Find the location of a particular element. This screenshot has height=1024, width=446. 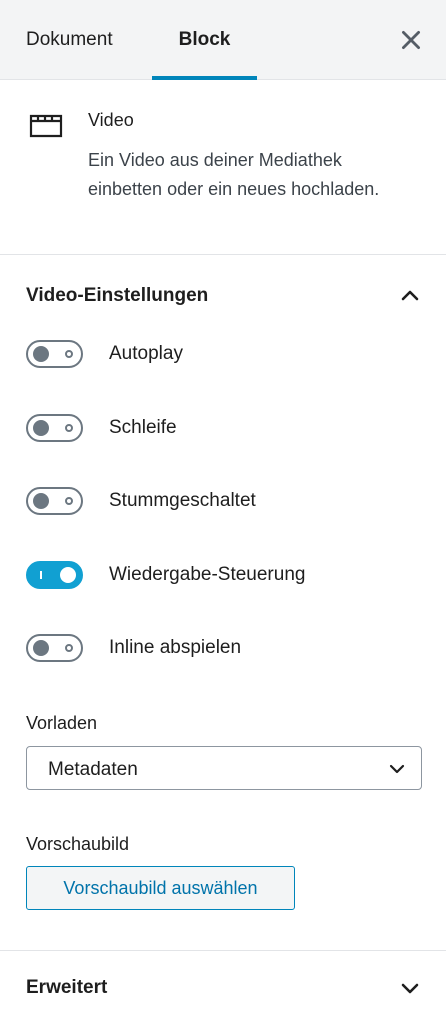

inline-toggle is located at coordinates (54, 648).